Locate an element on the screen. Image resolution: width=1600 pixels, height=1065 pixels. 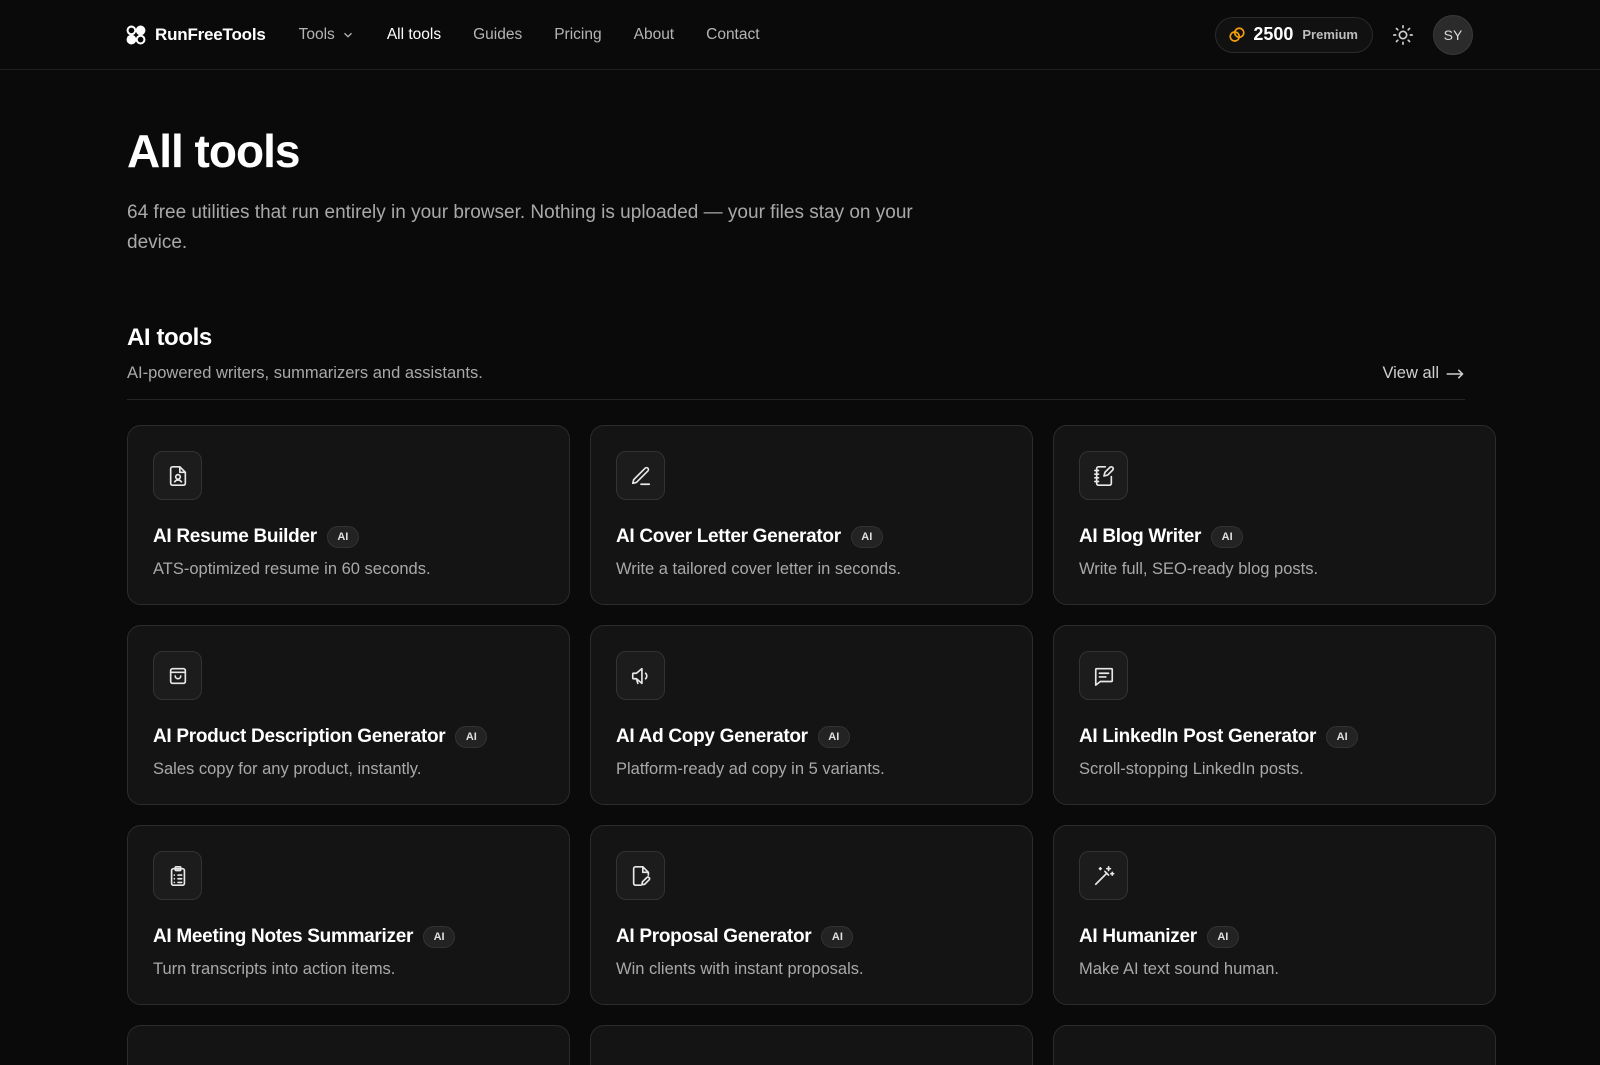
nav-tools-dropdown: Tools is located at coordinates (327, 35).